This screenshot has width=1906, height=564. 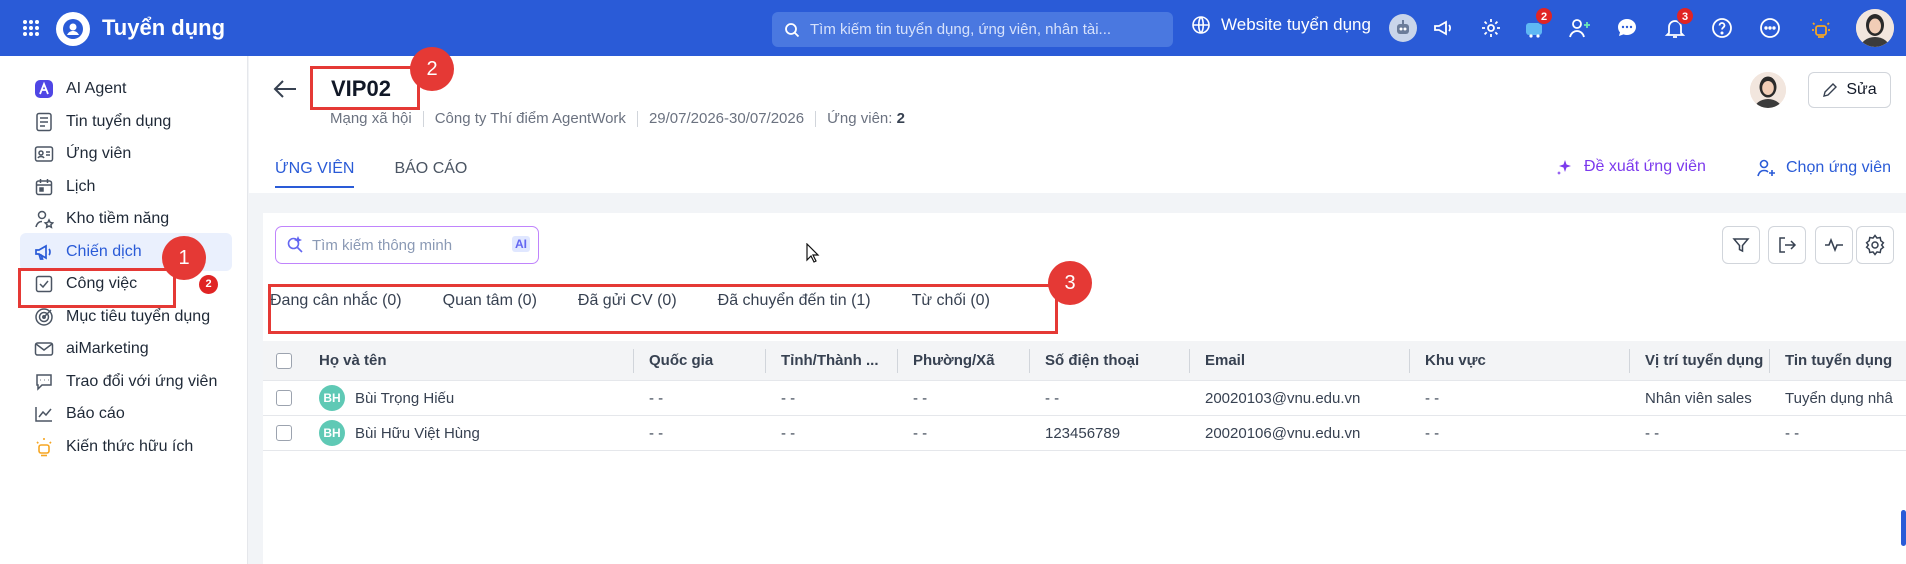 I want to click on mouse-cursor-icon, so click(x=813, y=253).